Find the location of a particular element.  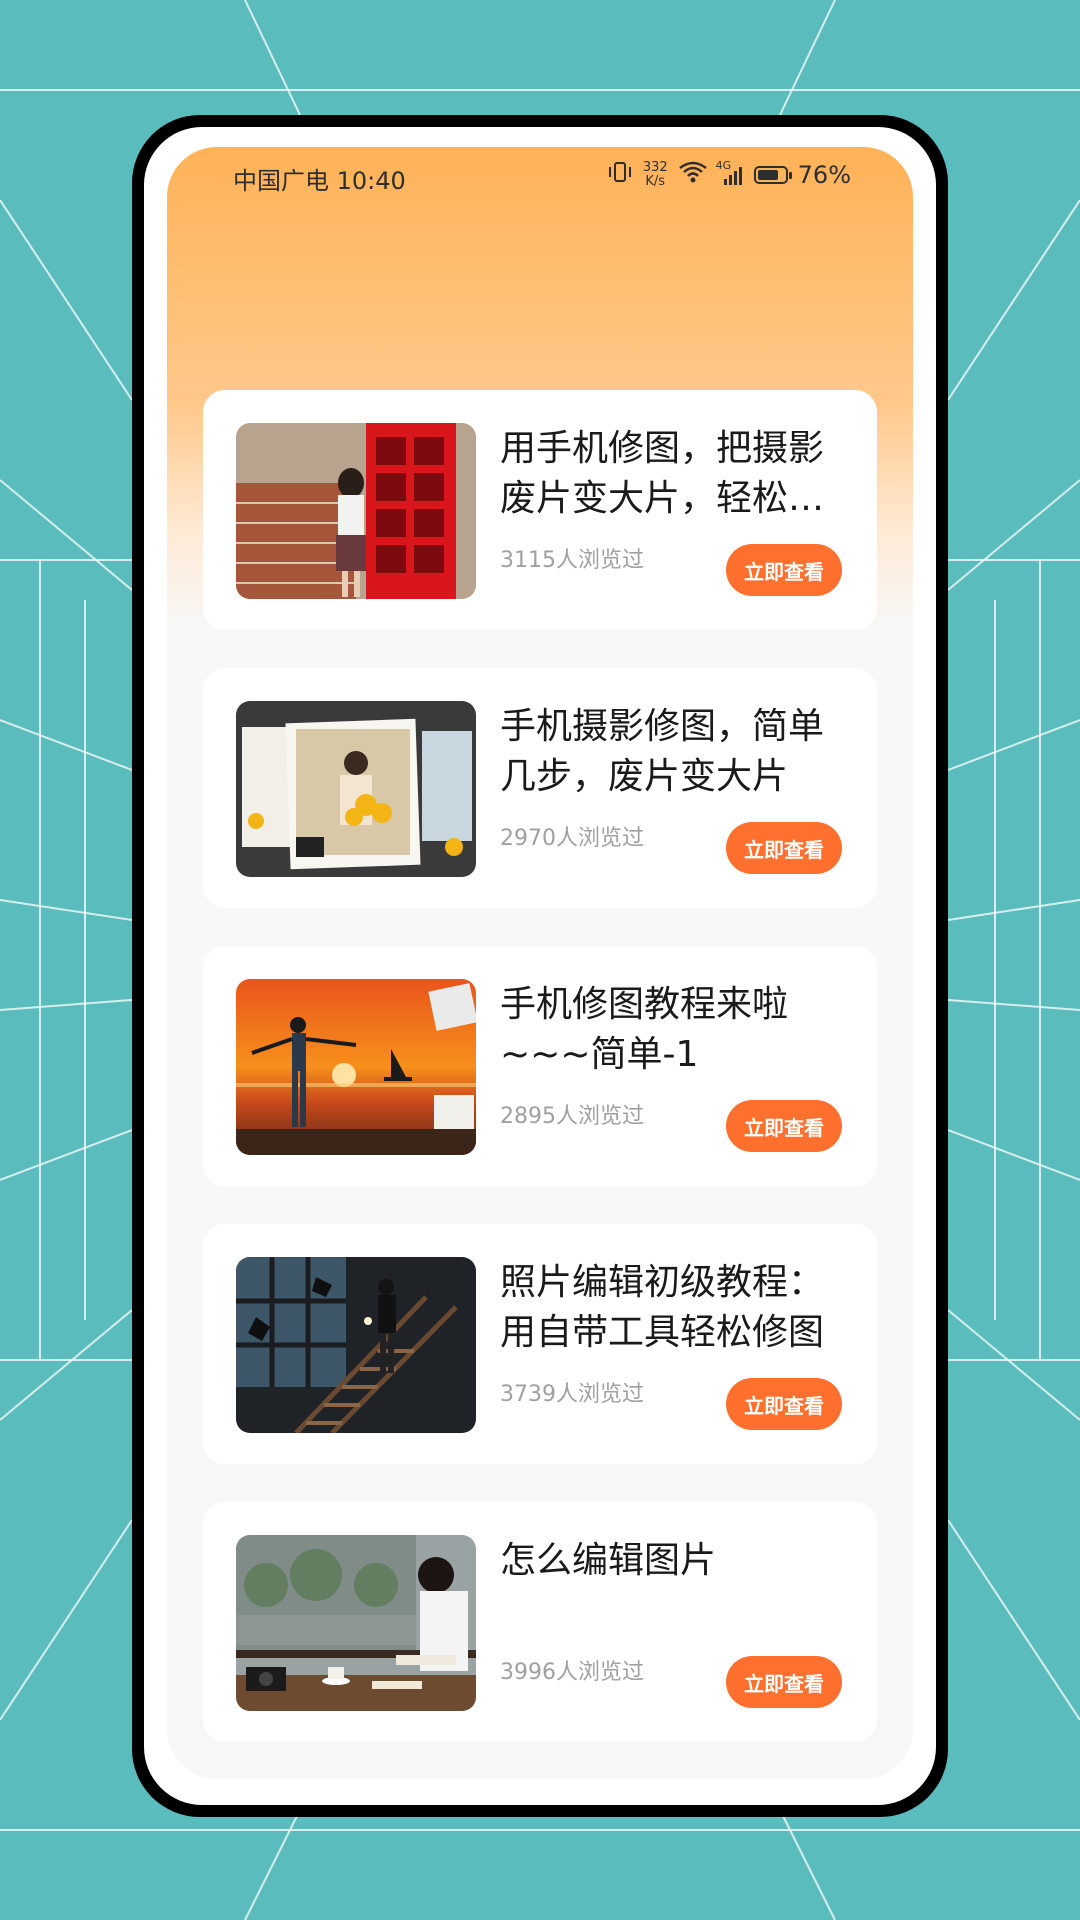

article-title: 怎么编辑图片 is located at coordinates (608, 1560).